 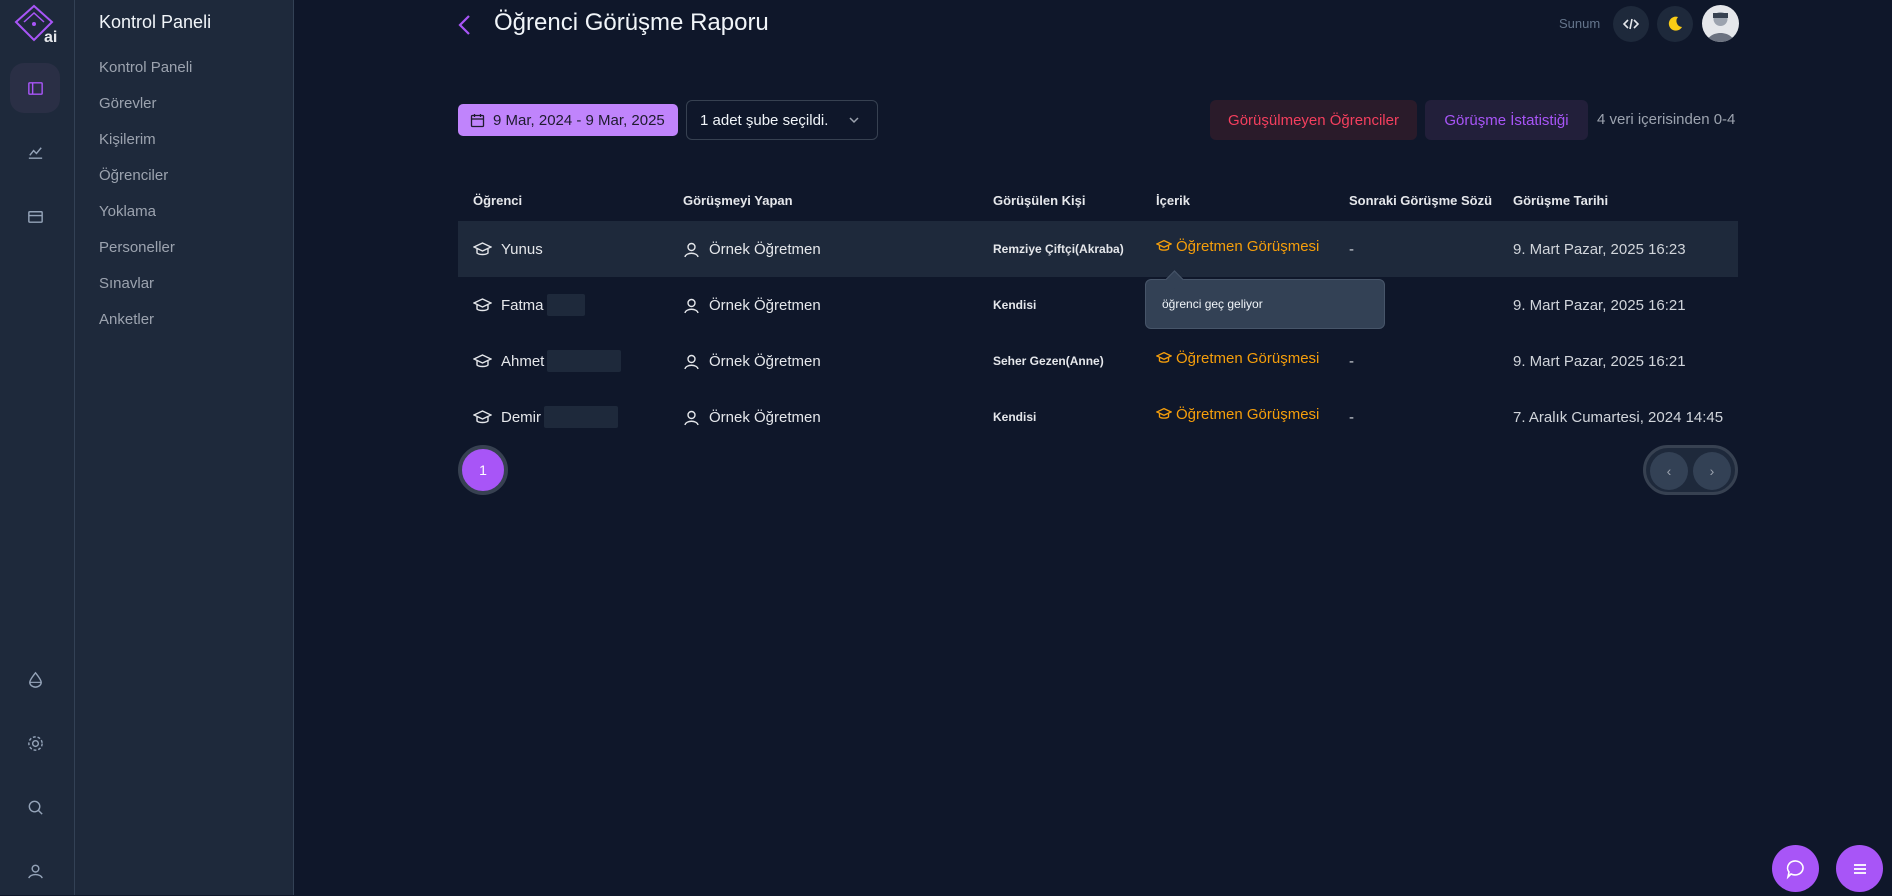 I want to click on student-cell: Ahmet, so click(x=547, y=361).